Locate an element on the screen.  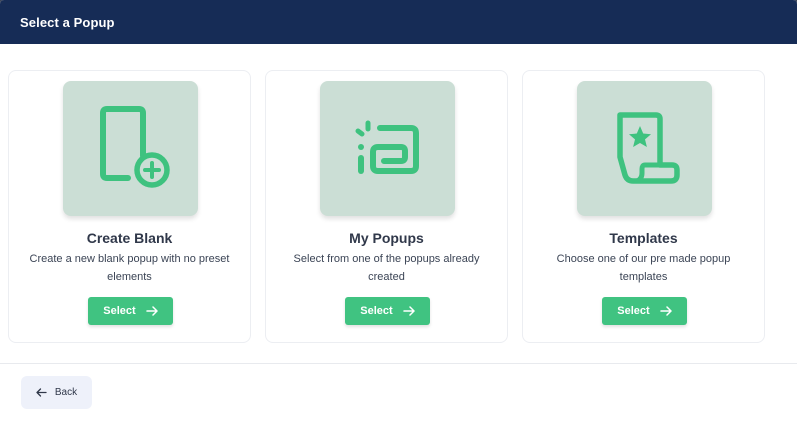
back-button: Back is located at coordinates (56, 392).